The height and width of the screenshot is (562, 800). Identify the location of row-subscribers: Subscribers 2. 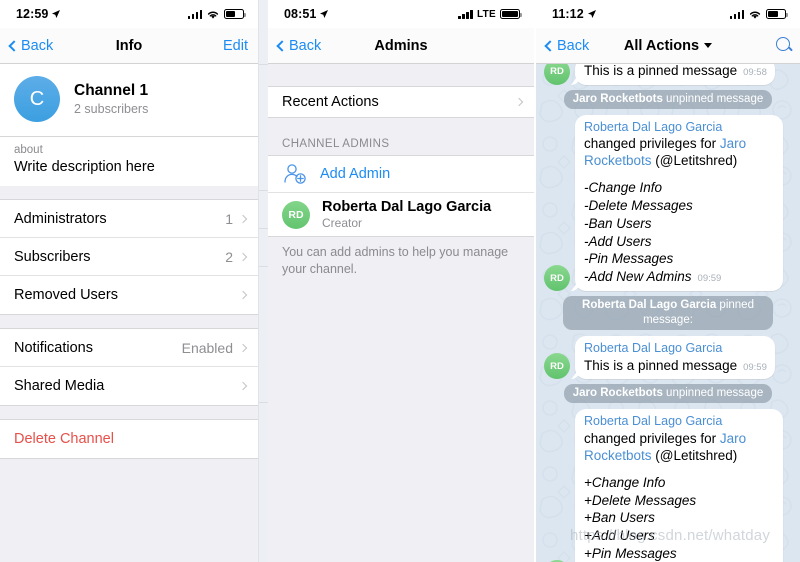
(129, 257).